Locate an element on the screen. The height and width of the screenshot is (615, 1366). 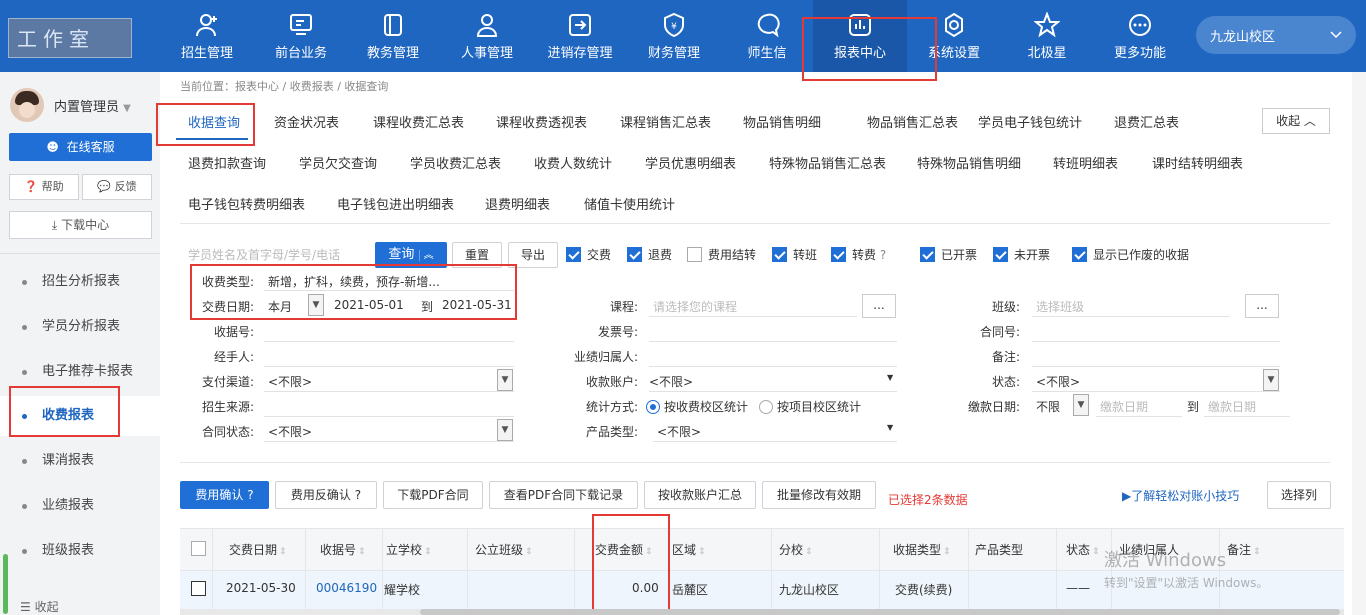
account-summary-button: 按收款账户汇总 is located at coordinates (700, 495).